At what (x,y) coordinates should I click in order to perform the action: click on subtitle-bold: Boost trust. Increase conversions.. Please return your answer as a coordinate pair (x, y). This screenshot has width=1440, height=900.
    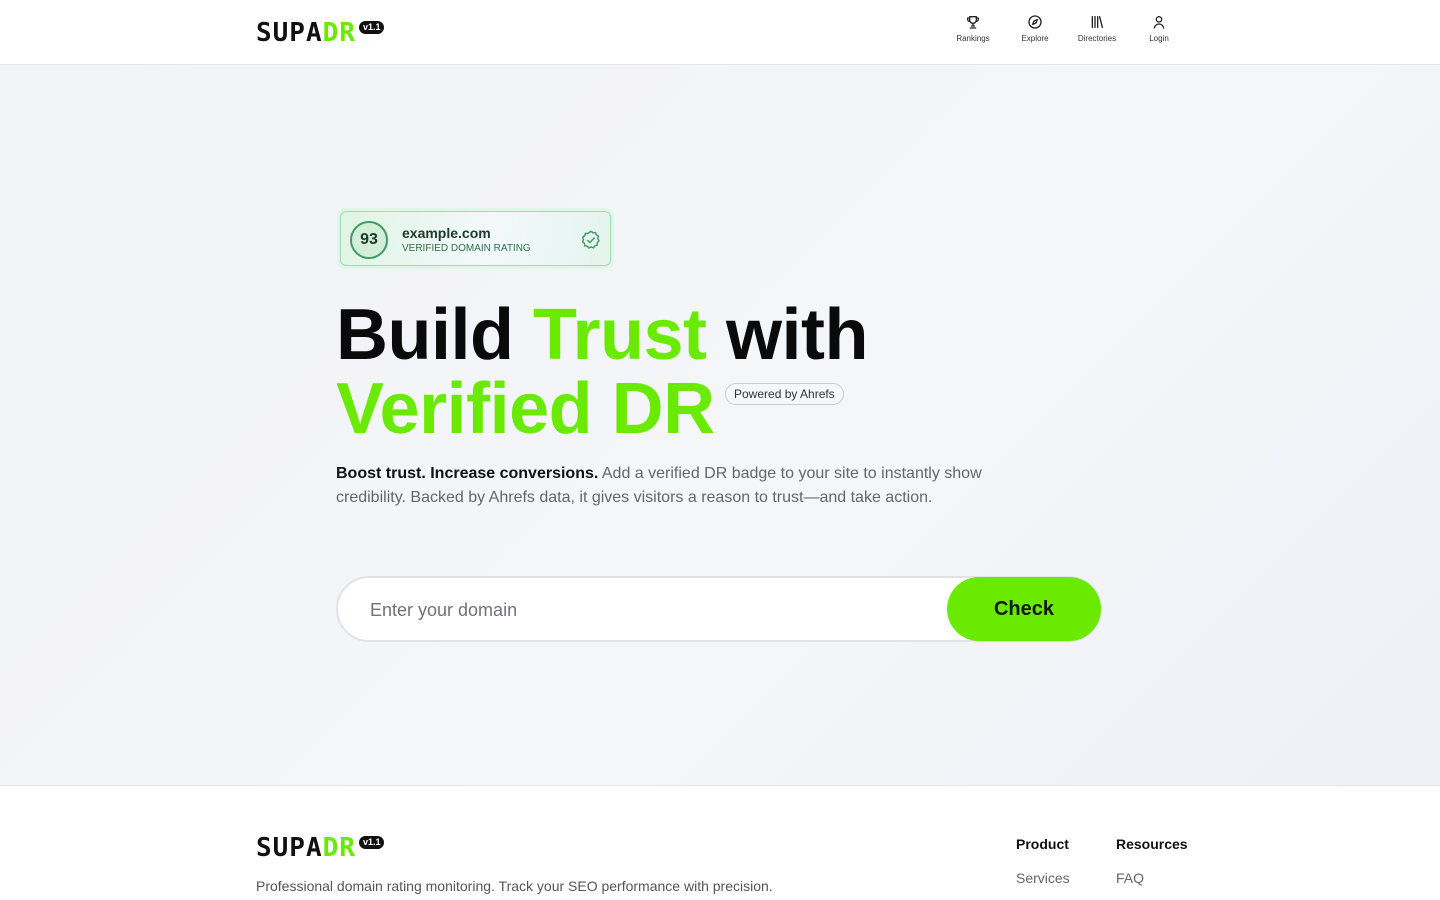
    Looking at the image, I should click on (467, 473).